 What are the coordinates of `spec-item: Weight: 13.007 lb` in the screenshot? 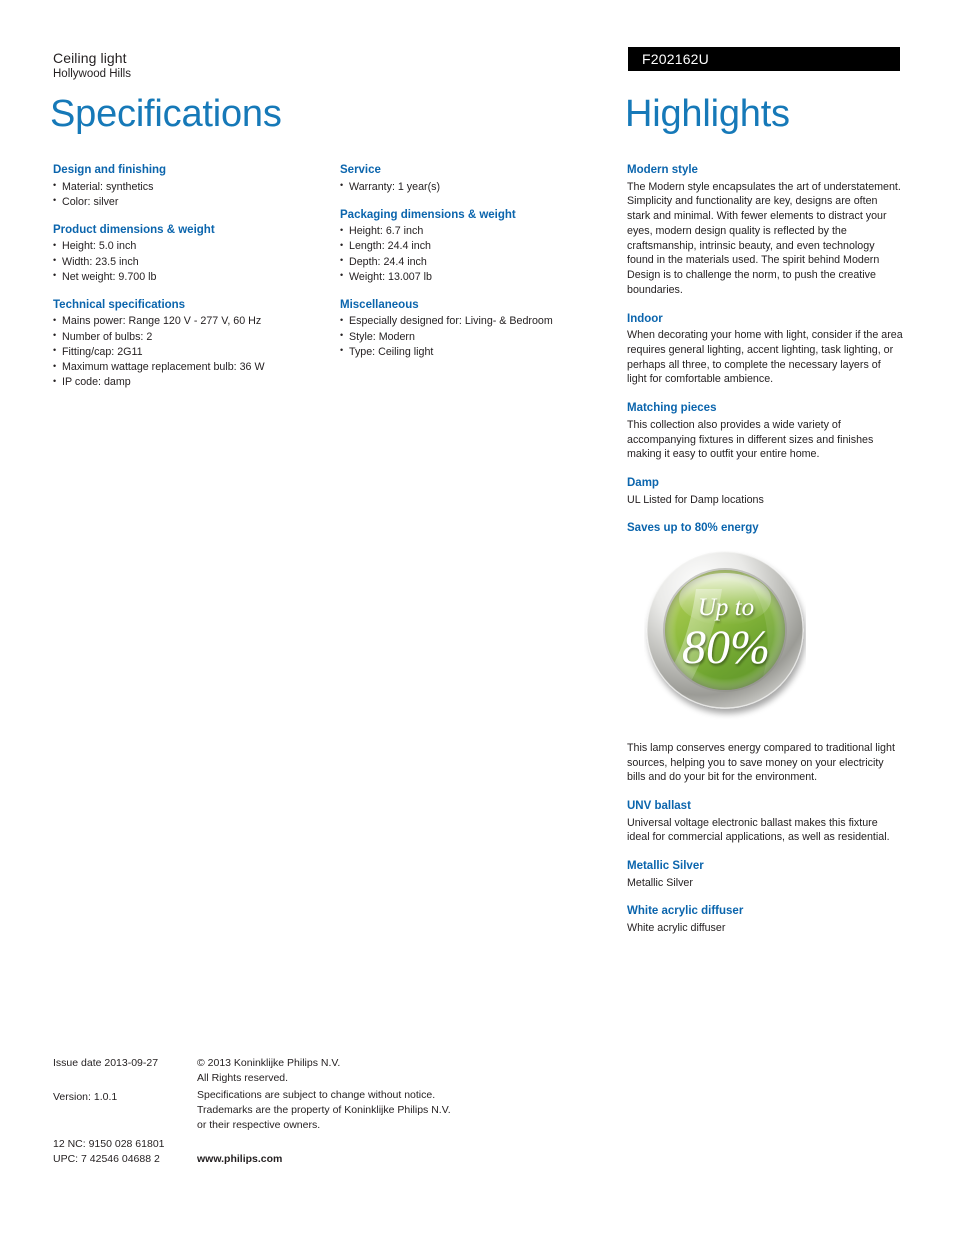 It's located at (475, 277).